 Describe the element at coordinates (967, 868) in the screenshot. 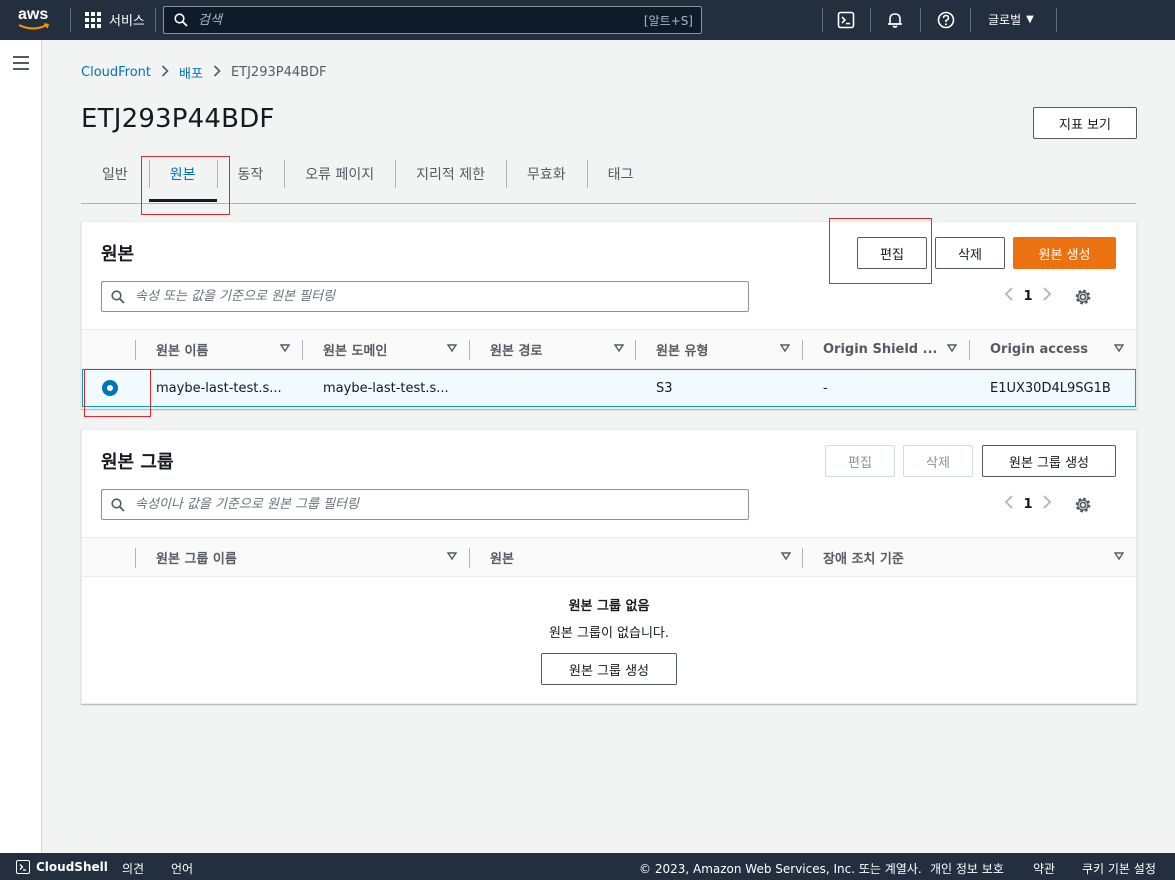

I see `footer-privacy-link: 개인 정보 보호` at that location.